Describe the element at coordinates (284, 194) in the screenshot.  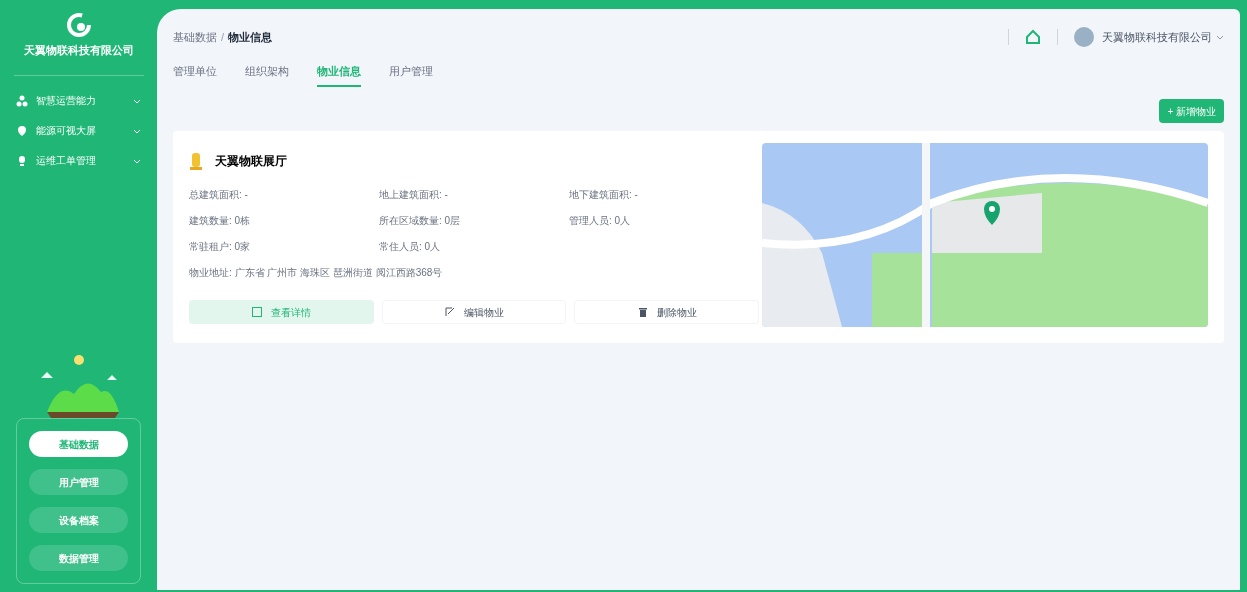
I see `property-field: 总建筑面积: -` at that location.